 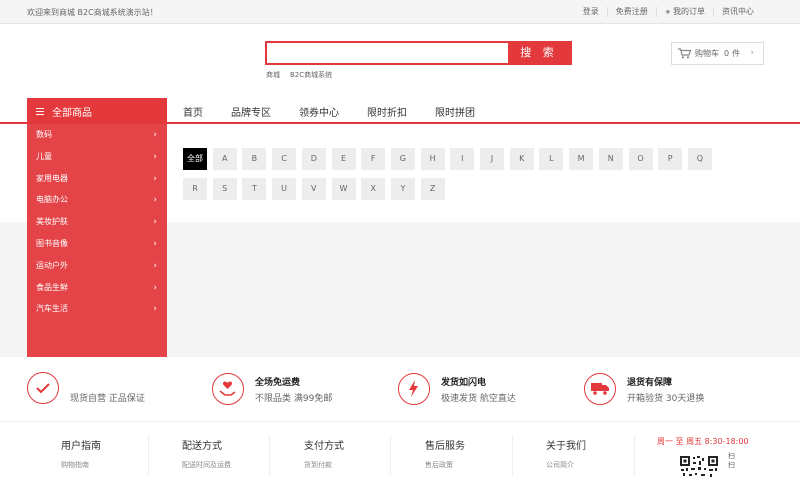 What do you see at coordinates (591, 12) in the screenshot?
I see `login-link: 登录` at bounding box center [591, 12].